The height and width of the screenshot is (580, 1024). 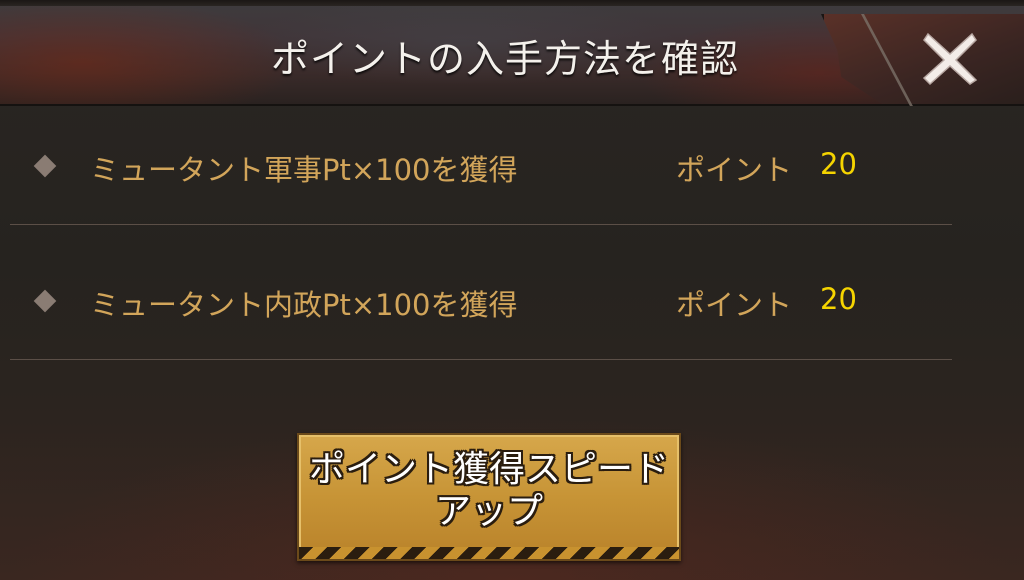 I want to click on close-button, so click(x=950, y=58).